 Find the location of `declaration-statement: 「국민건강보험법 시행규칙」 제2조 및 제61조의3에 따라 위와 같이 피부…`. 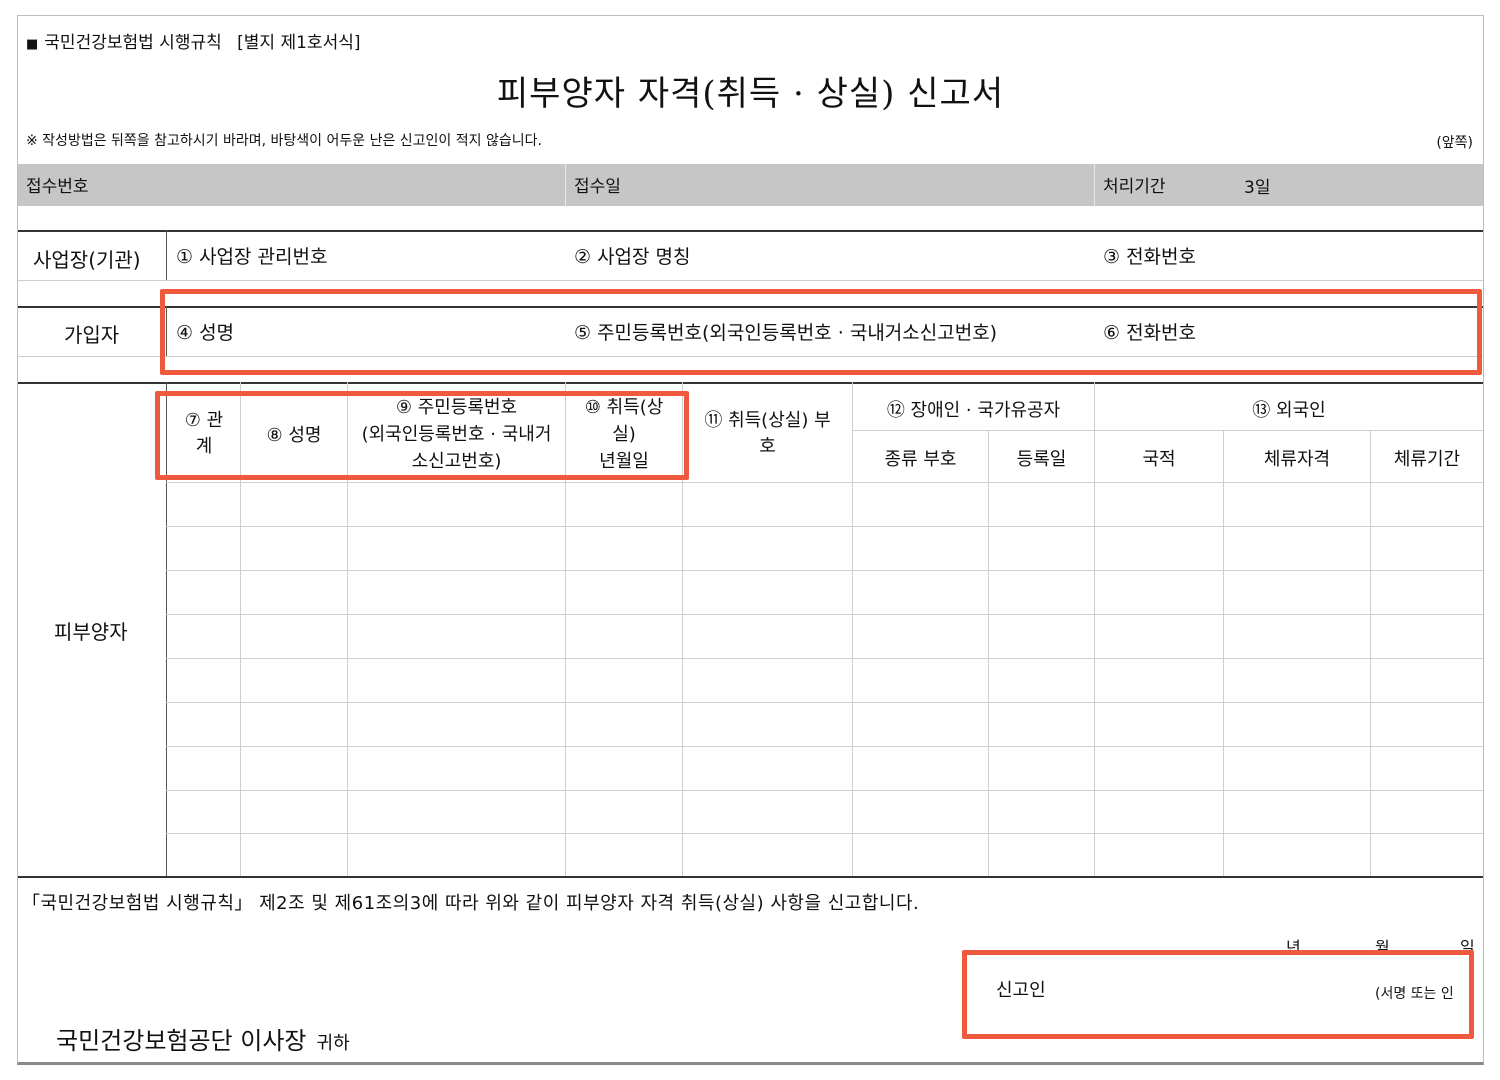

declaration-statement: 「국민건강보험법 시행규칙」 제2조 및 제61조의3에 따라 위와 같이 피부… is located at coordinates (471, 903).